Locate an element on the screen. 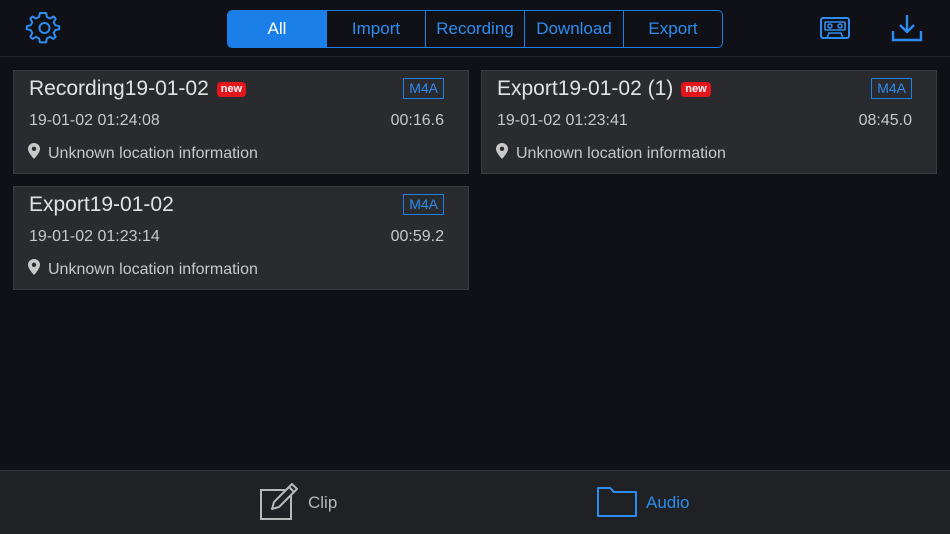 The height and width of the screenshot is (534, 950). tab-export: Export is located at coordinates (673, 29).